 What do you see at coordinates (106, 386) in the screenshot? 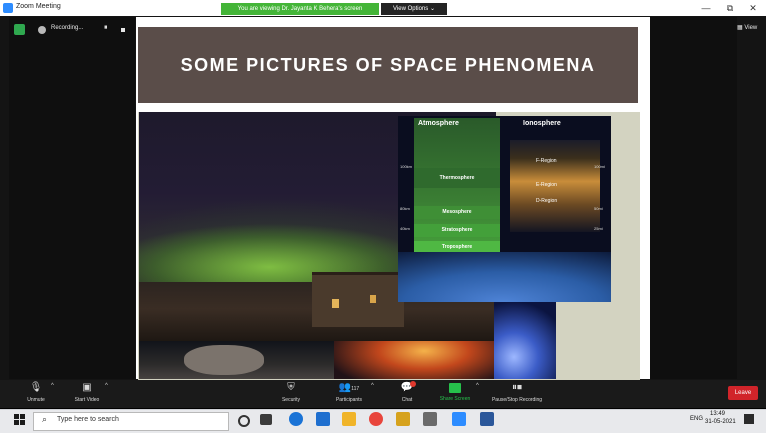
I see `video-options-caret-icon: ^` at bounding box center [106, 386].